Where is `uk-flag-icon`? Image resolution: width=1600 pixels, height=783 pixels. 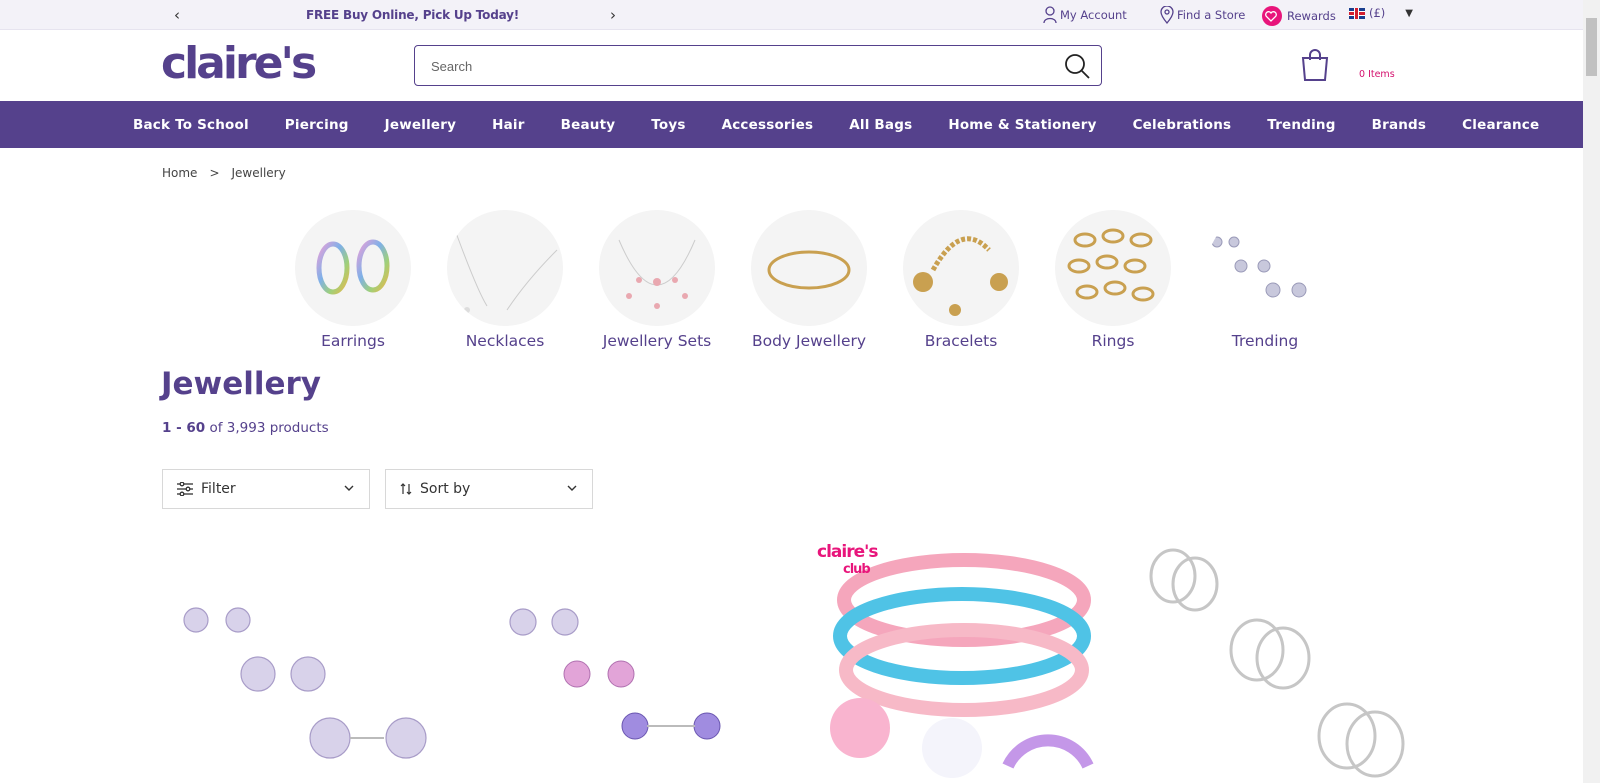 uk-flag-icon is located at coordinates (1357, 13).